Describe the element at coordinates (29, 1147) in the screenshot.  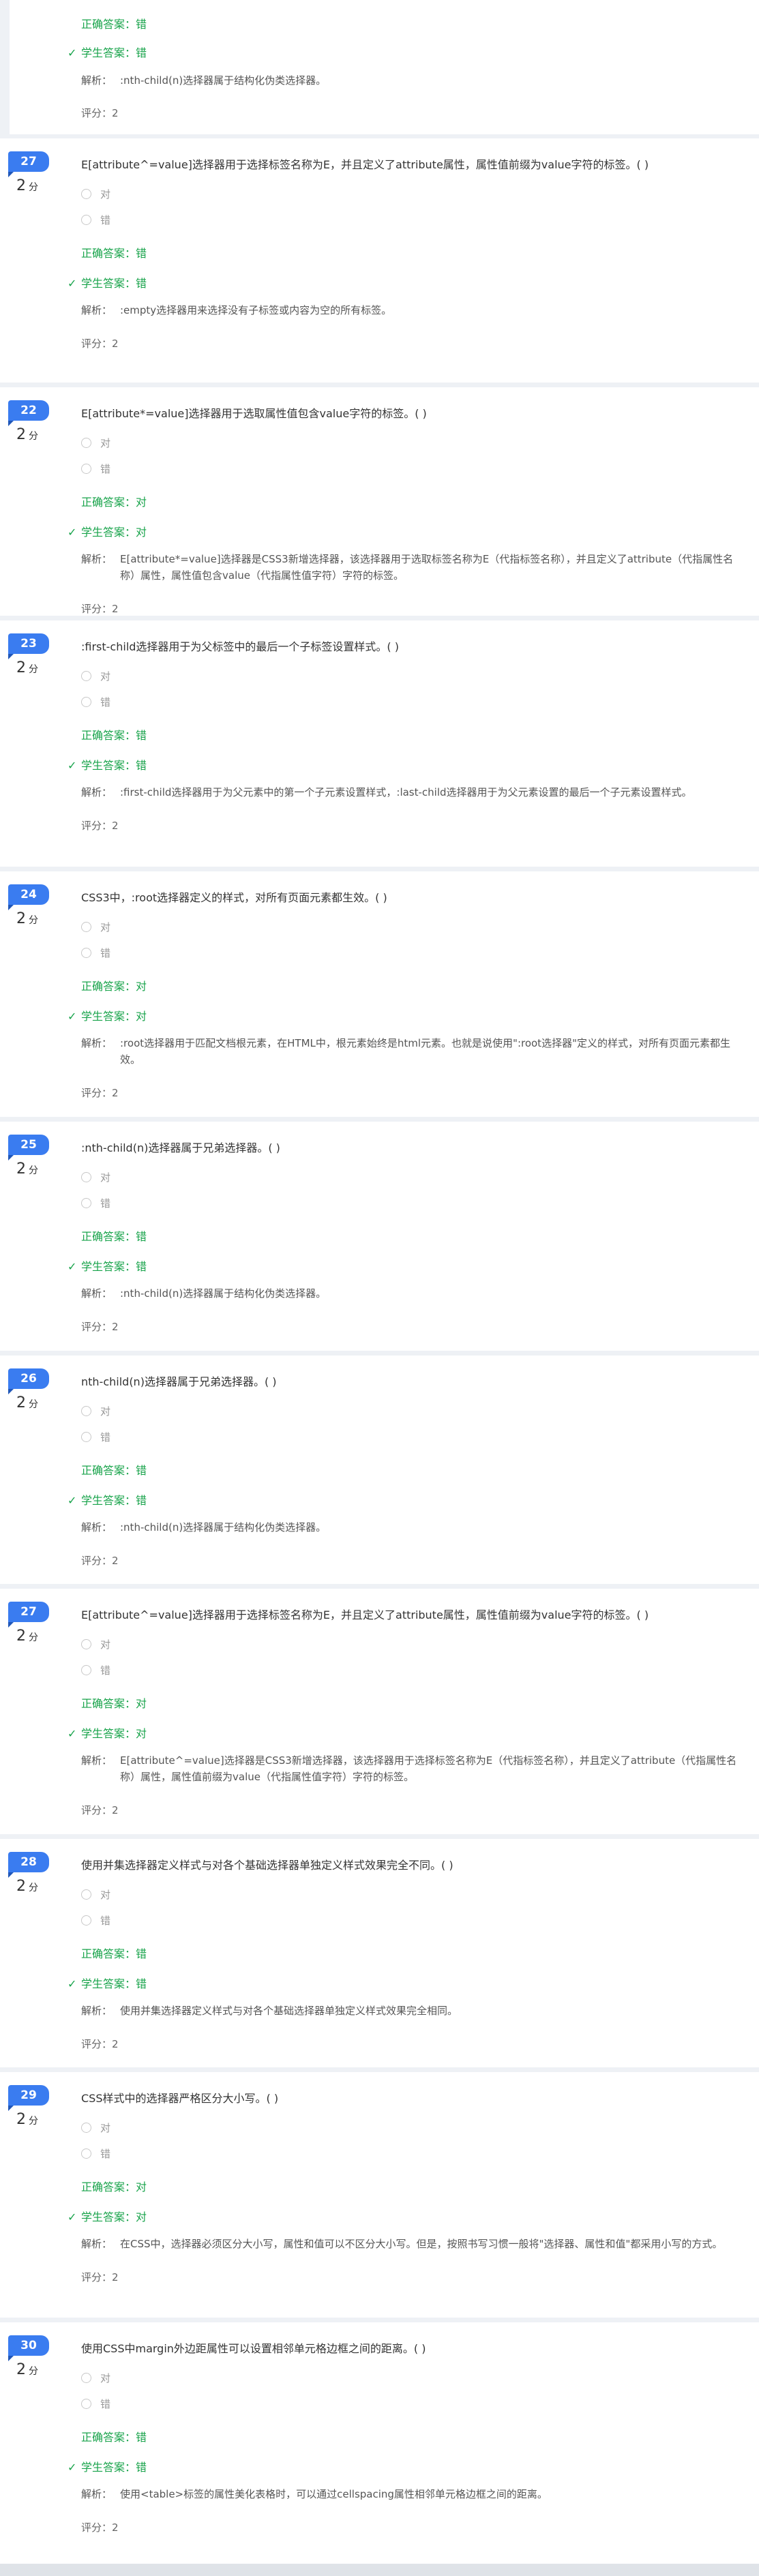
I see `question-number-badge: 25` at that location.